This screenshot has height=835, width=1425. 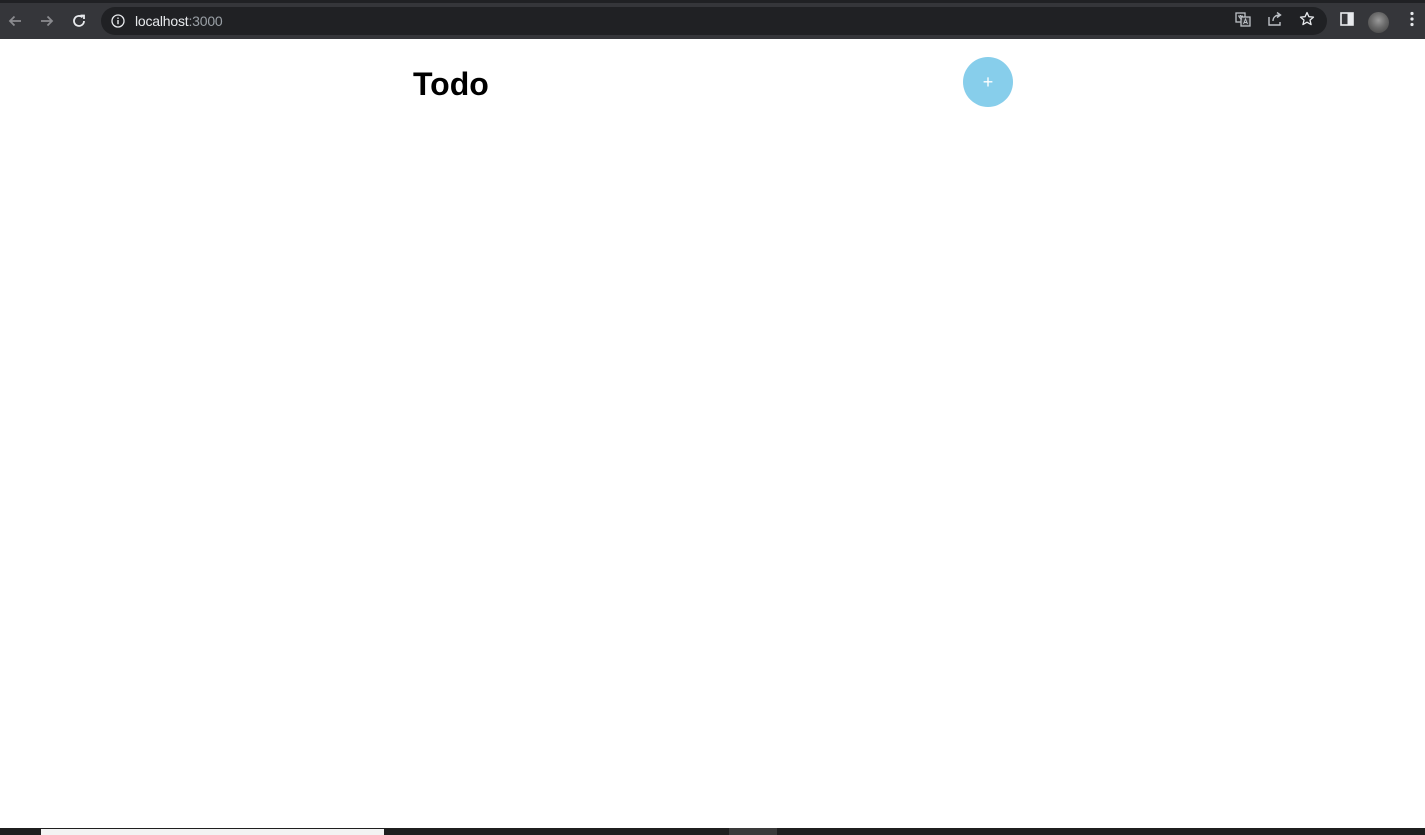 I want to click on side-panel-icon, so click(x=1347, y=21).